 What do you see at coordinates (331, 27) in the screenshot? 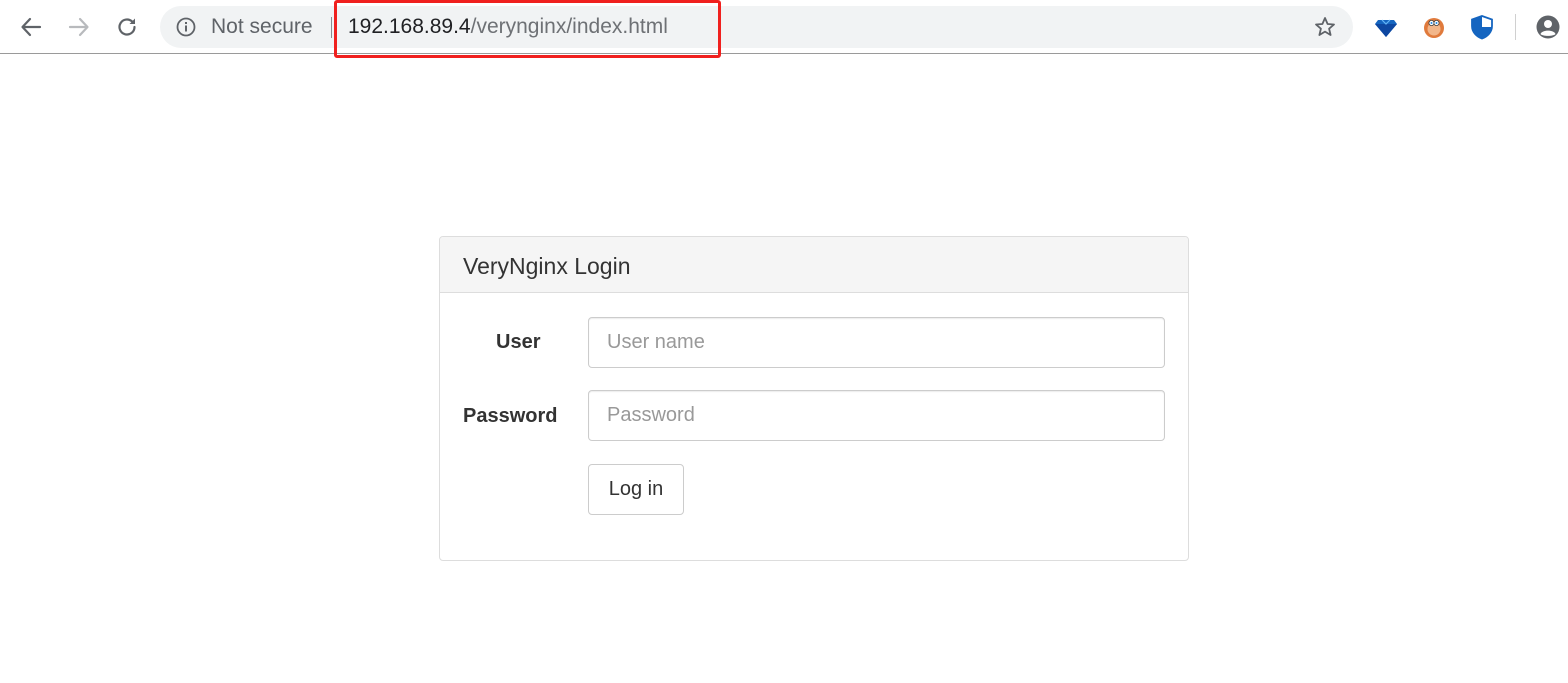
I see `omnibox-separator` at bounding box center [331, 27].